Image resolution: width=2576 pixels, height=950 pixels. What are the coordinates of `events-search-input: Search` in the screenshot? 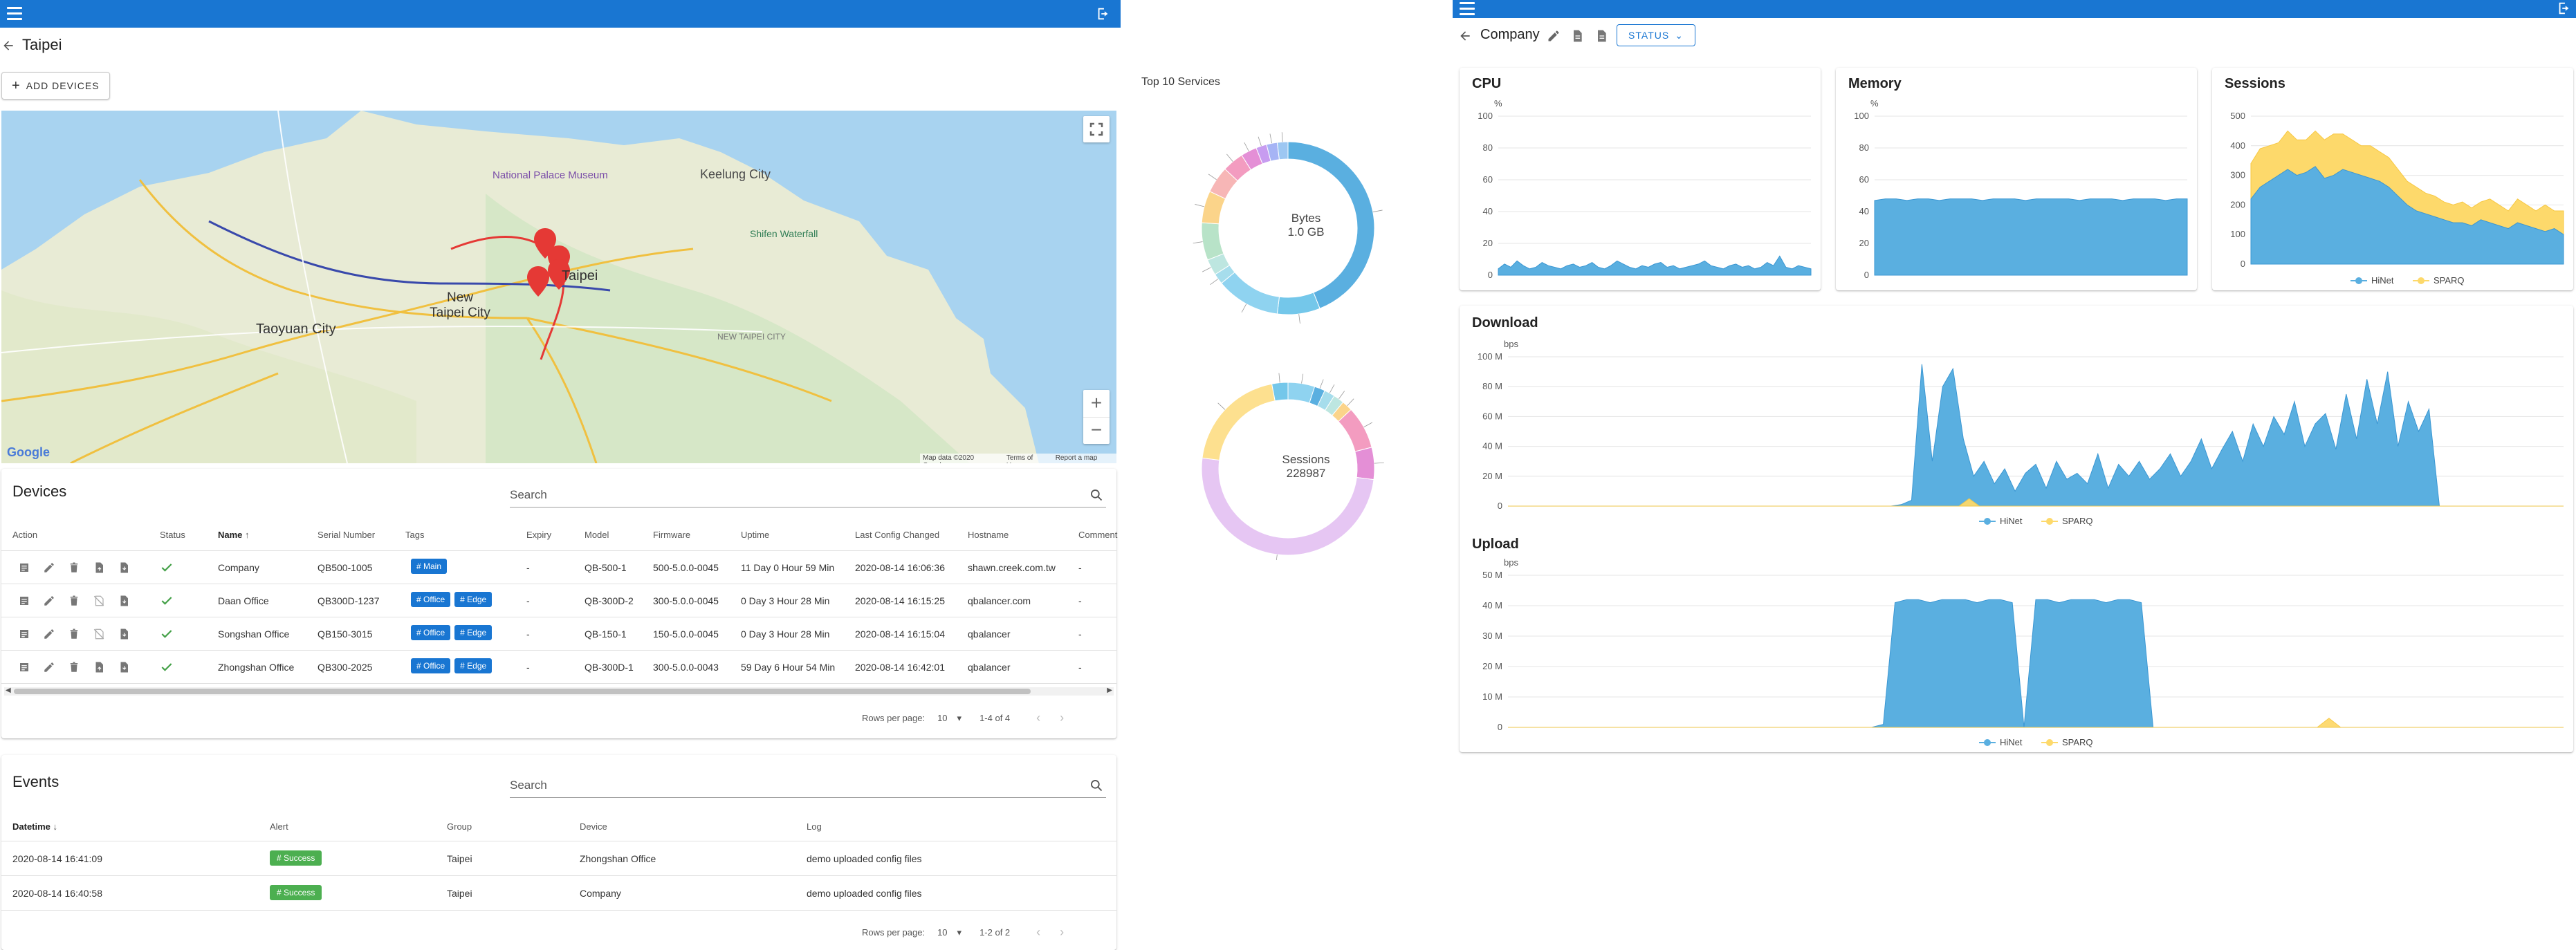 It's located at (808, 786).